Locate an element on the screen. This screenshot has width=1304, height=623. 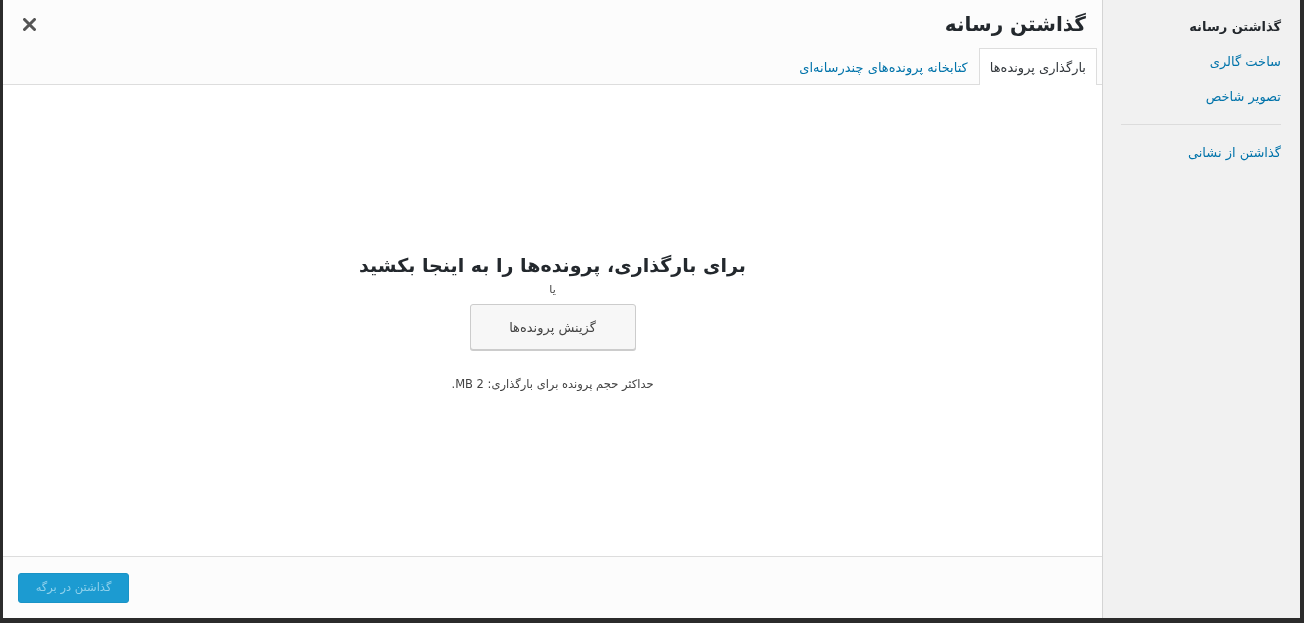
sidebar-link: ساخت گالری is located at coordinates (1254, 61).